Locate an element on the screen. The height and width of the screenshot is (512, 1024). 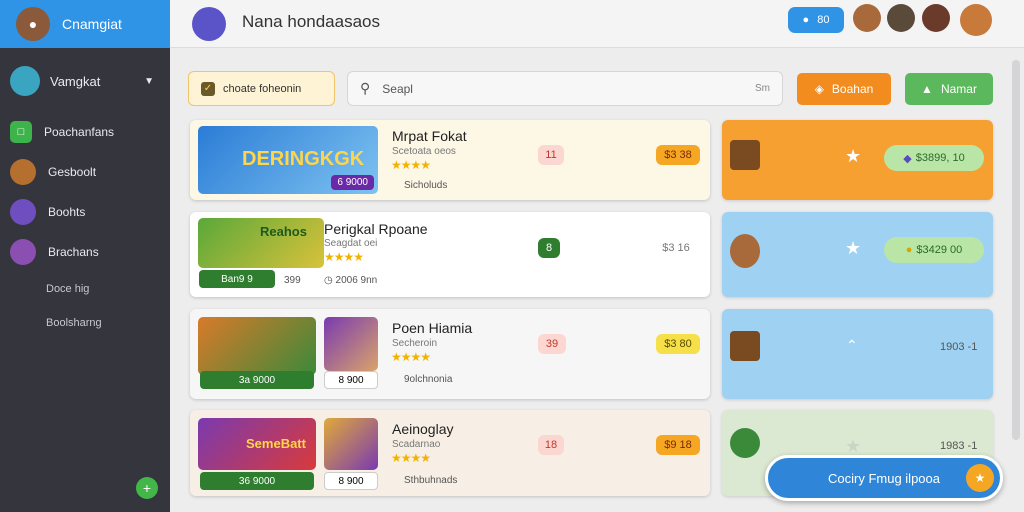
count-badge: 8 is located at coordinates (549, 248).